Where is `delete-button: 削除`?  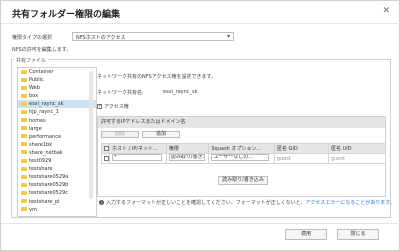
delete-button: 削除 is located at coordinates (120, 134).